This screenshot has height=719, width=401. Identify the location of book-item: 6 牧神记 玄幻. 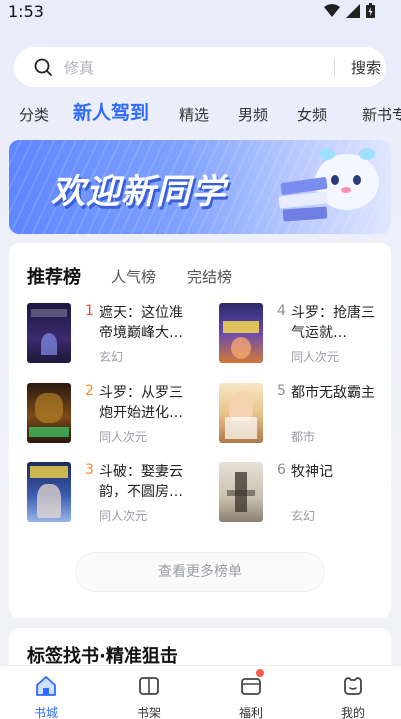
(304, 494).